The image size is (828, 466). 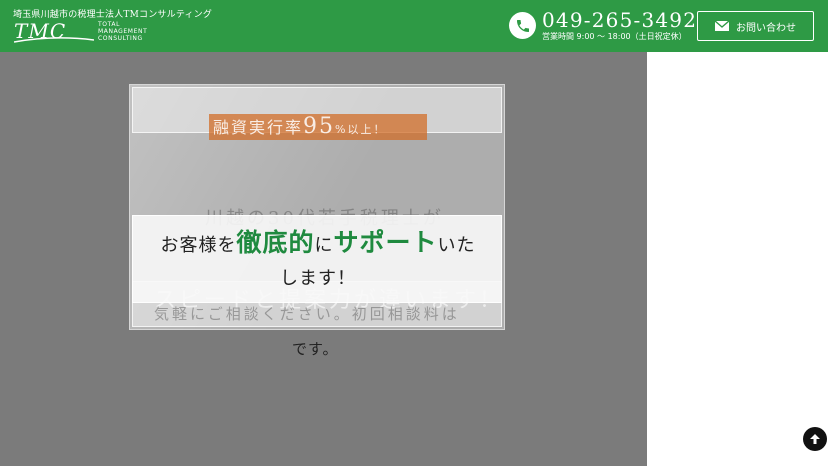 What do you see at coordinates (315, 349) in the screenshot?
I see `message-tail: です。` at bounding box center [315, 349].